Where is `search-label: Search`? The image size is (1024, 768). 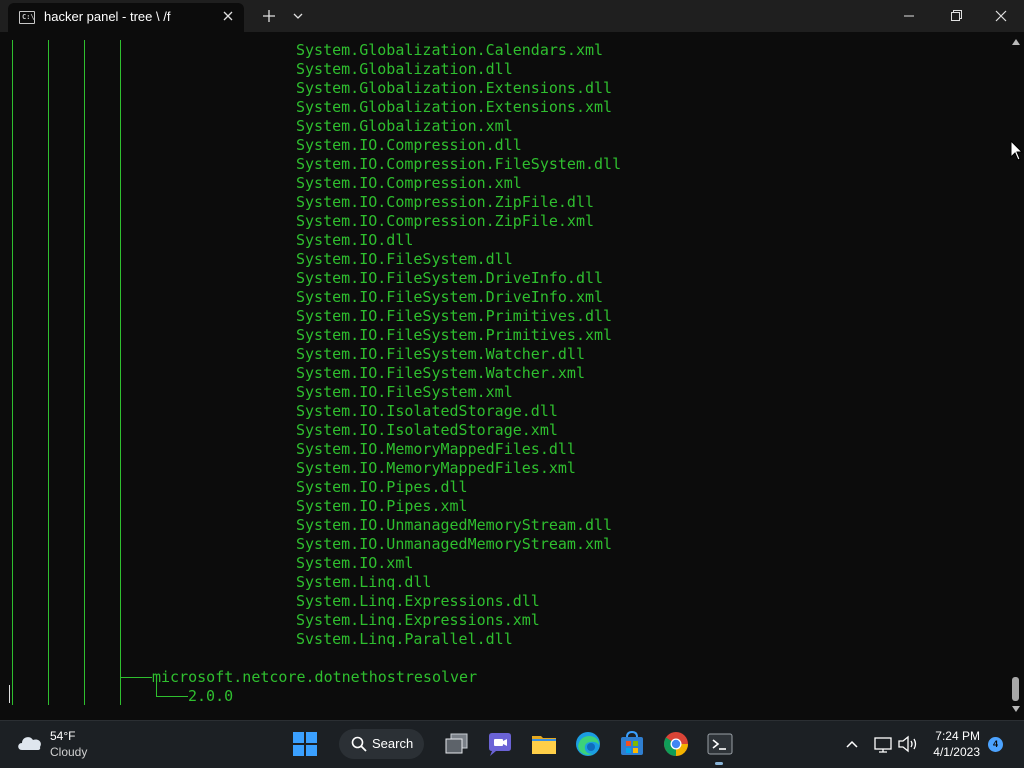
search-label: Search is located at coordinates (393, 743).